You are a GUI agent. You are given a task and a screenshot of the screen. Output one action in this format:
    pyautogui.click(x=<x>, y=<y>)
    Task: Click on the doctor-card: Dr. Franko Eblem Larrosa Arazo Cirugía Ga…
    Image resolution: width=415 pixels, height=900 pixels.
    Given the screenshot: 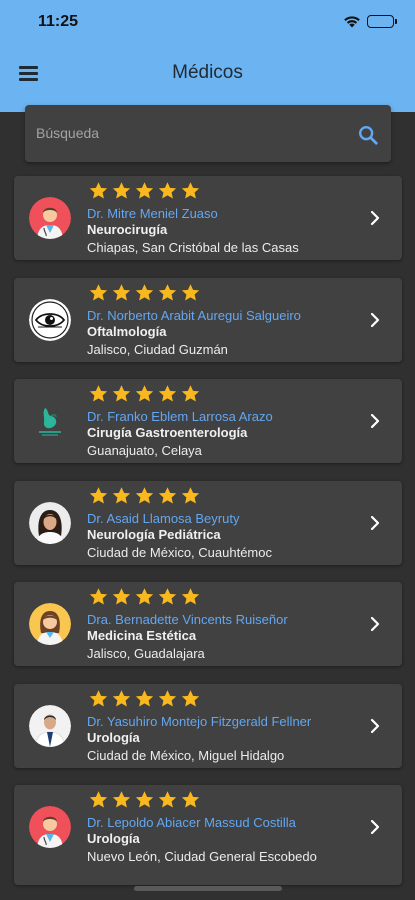 What is the action you would take?
    pyautogui.click(x=208, y=421)
    